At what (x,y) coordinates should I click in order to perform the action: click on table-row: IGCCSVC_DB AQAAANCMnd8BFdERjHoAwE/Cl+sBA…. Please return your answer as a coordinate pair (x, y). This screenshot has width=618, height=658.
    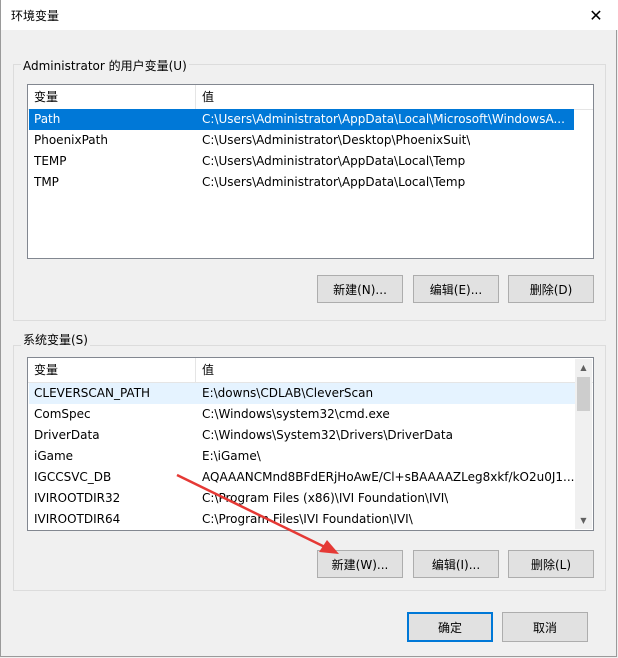
    Looking at the image, I should click on (302, 477).